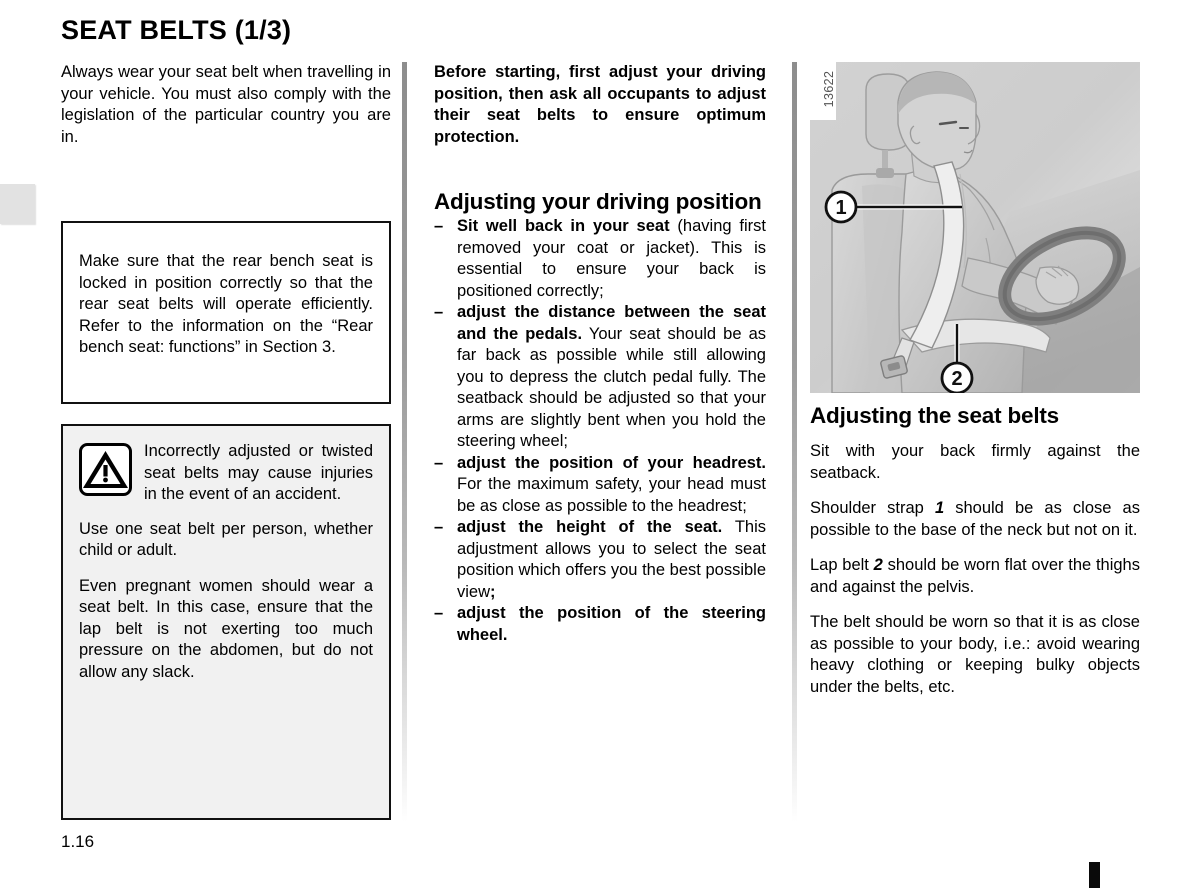 This screenshot has height=888, width=1200. I want to click on section-edge-tab, so click(17, 204).